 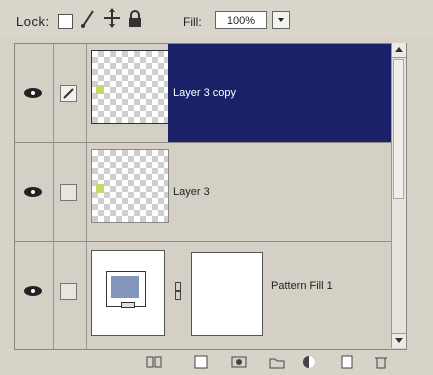 What do you see at coordinates (241, 20) in the screenshot?
I see `fill-opacity-input: 100%` at bounding box center [241, 20].